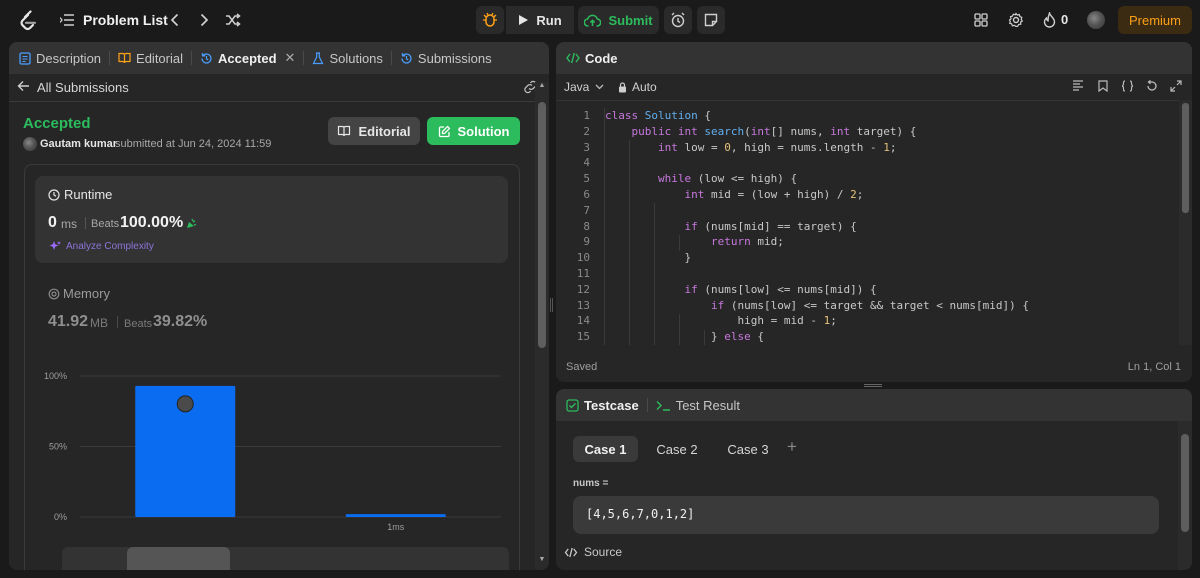  What do you see at coordinates (591, 483) in the screenshot?
I see `param-label: nums =` at bounding box center [591, 483].